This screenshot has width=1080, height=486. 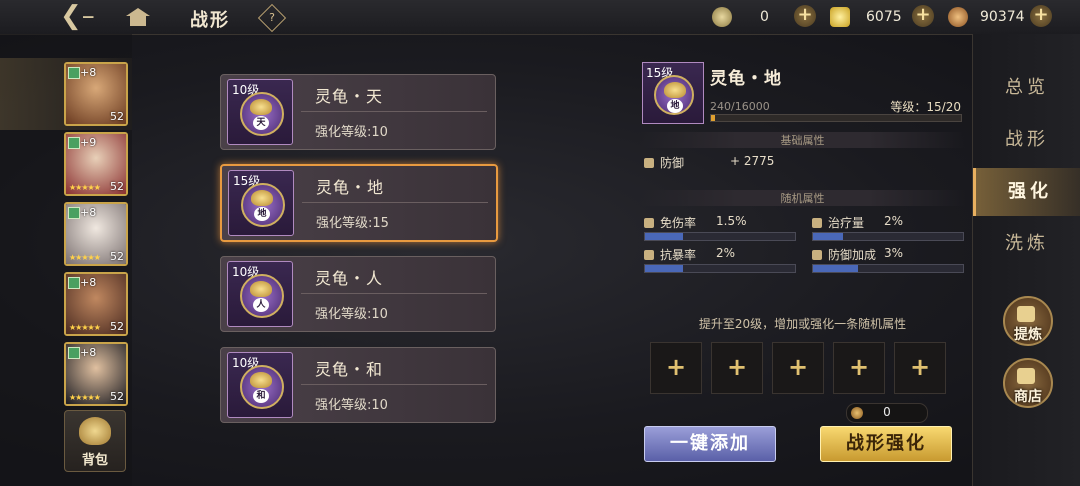 I want to click on currency-token: 0 +, so click(x=764, y=17).